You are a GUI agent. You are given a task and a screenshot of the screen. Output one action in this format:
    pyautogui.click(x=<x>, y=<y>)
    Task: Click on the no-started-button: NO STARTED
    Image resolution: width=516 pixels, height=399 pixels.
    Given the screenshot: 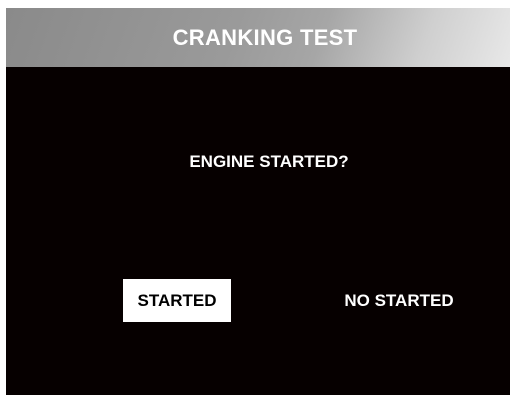 What is the action you would take?
    pyautogui.click(x=399, y=300)
    